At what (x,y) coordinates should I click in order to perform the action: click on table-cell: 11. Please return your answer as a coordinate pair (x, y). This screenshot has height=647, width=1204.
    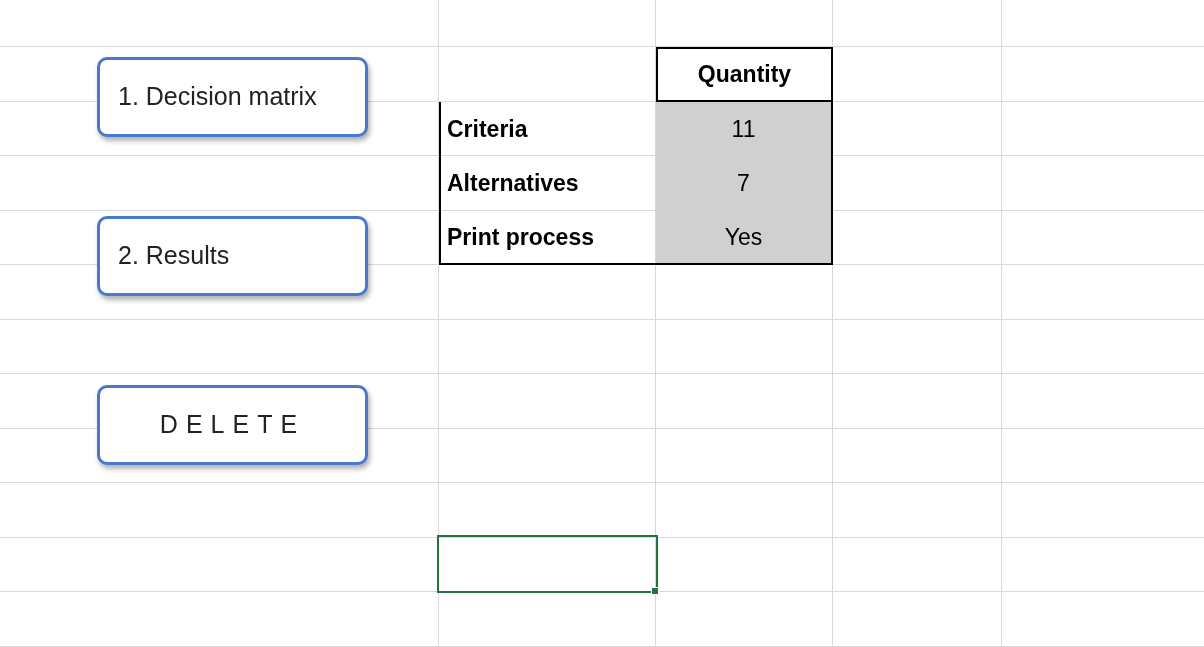
    Looking at the image, I should click on (744, 128).